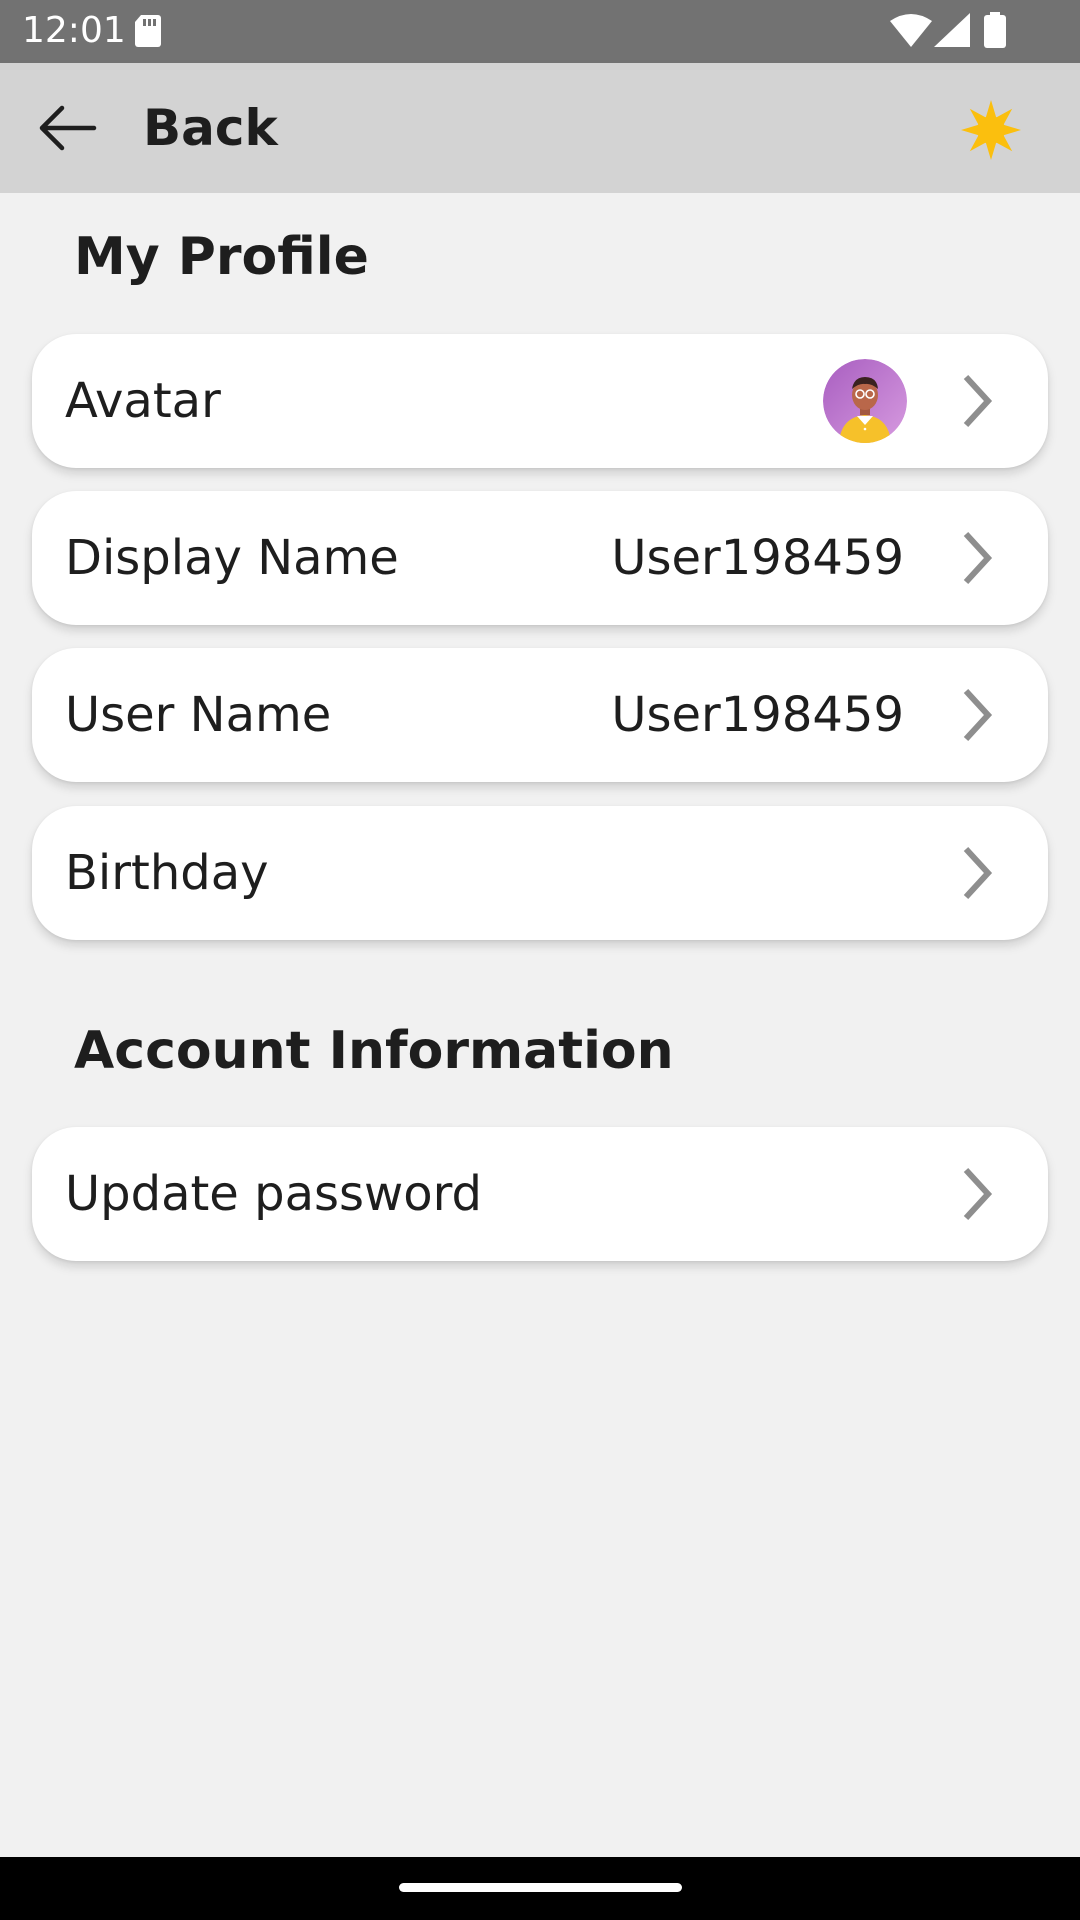  What do you see at coordinates (865, 401) in the screenshot?
I see `avatar` at bounding box center [865, 401].